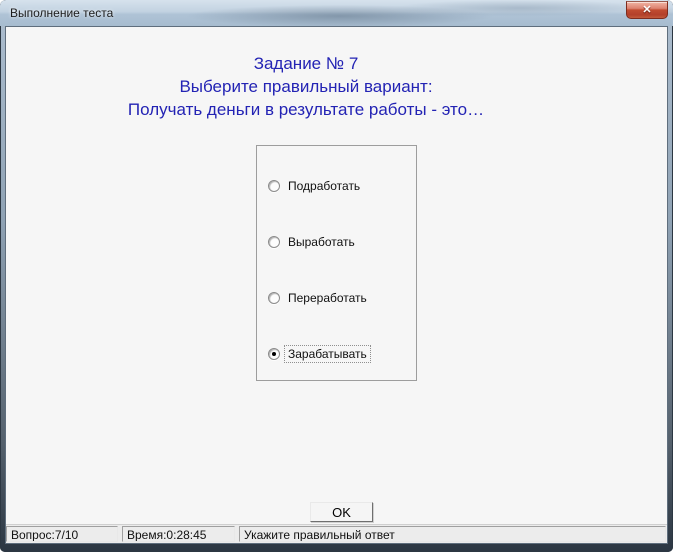 Image resolution: width=673 pixels, height=552 pixels. Describe the element at coordinates (327, 298) in the screenshot. I see `radio-option-label: Переработать` at that location.